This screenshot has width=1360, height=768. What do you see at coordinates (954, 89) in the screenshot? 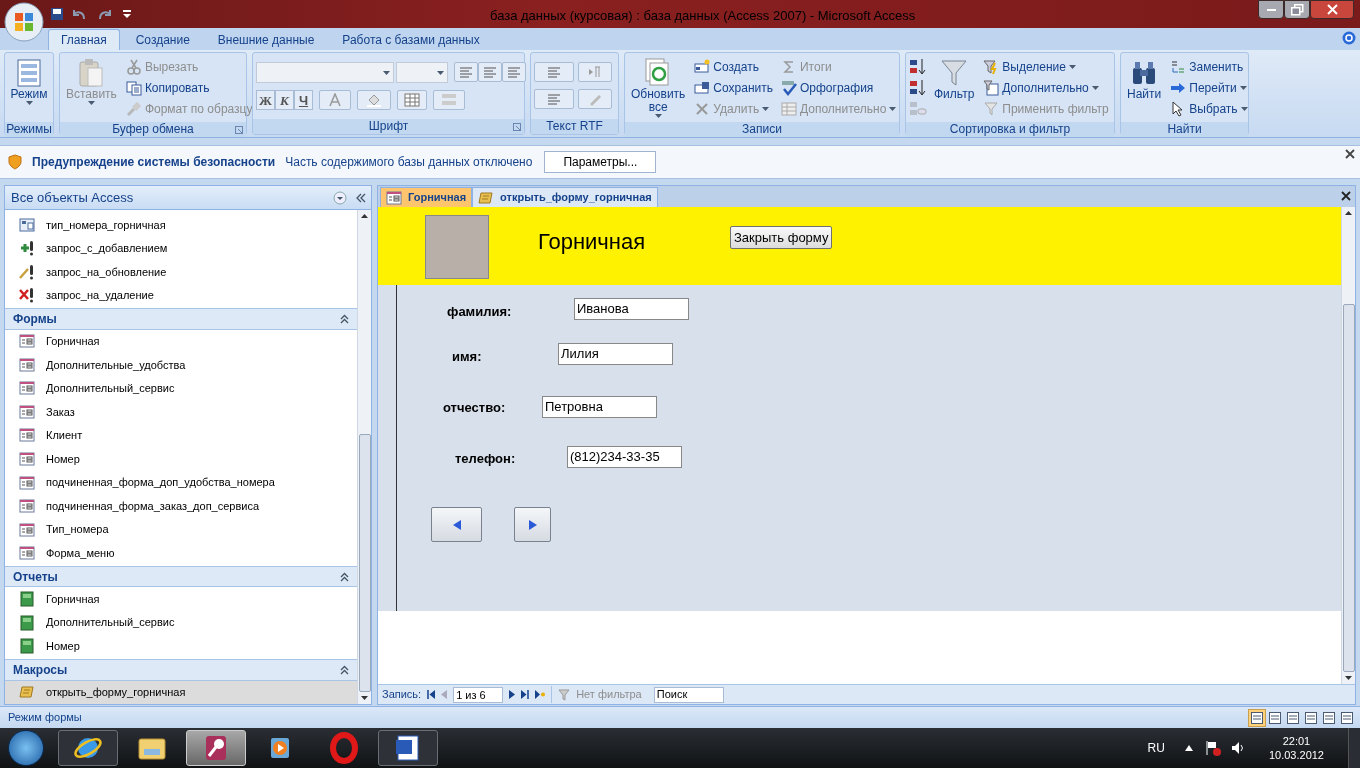
I see `large-button: Фильтр` at bounding box center [954, 89].